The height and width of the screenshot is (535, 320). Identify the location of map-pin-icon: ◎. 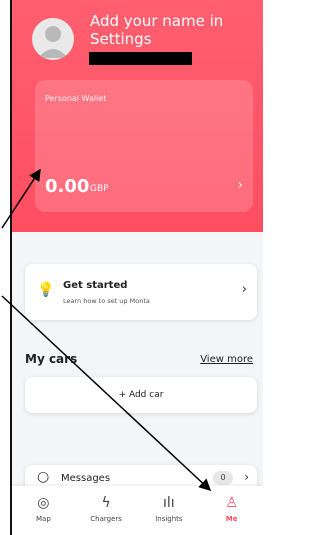
(43, 503).